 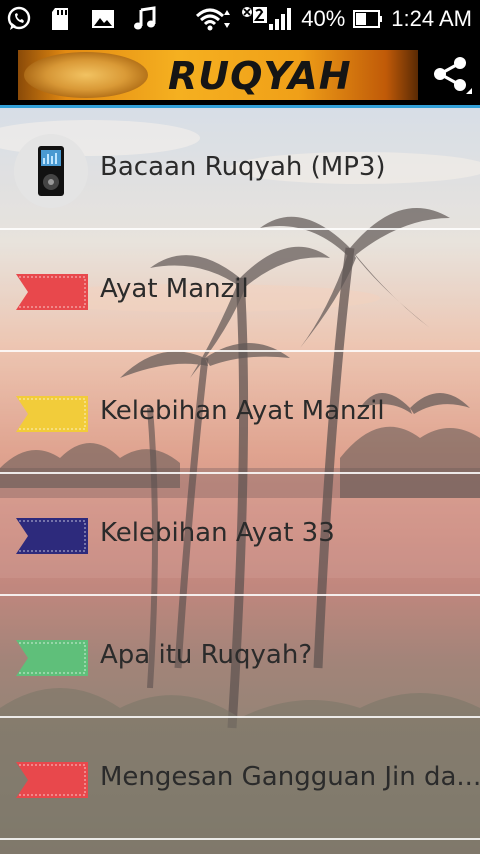 I want to click on clock: 1:24 AM, so click(x=431, y=18).